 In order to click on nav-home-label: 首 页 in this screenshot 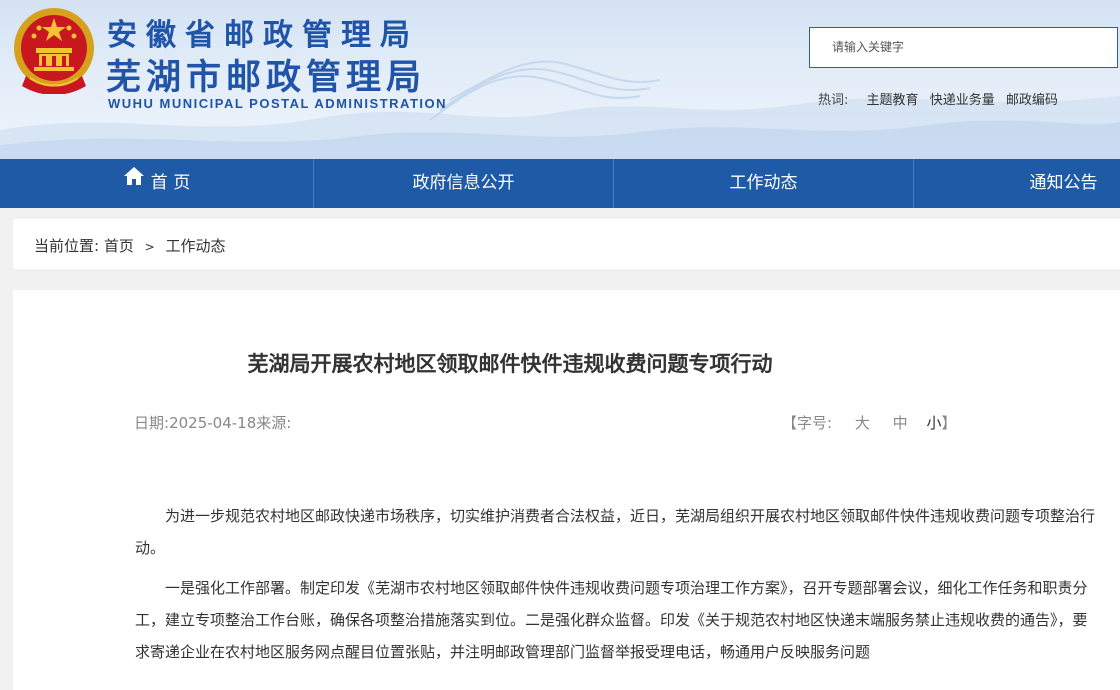, I will do `click(170, 183)`.